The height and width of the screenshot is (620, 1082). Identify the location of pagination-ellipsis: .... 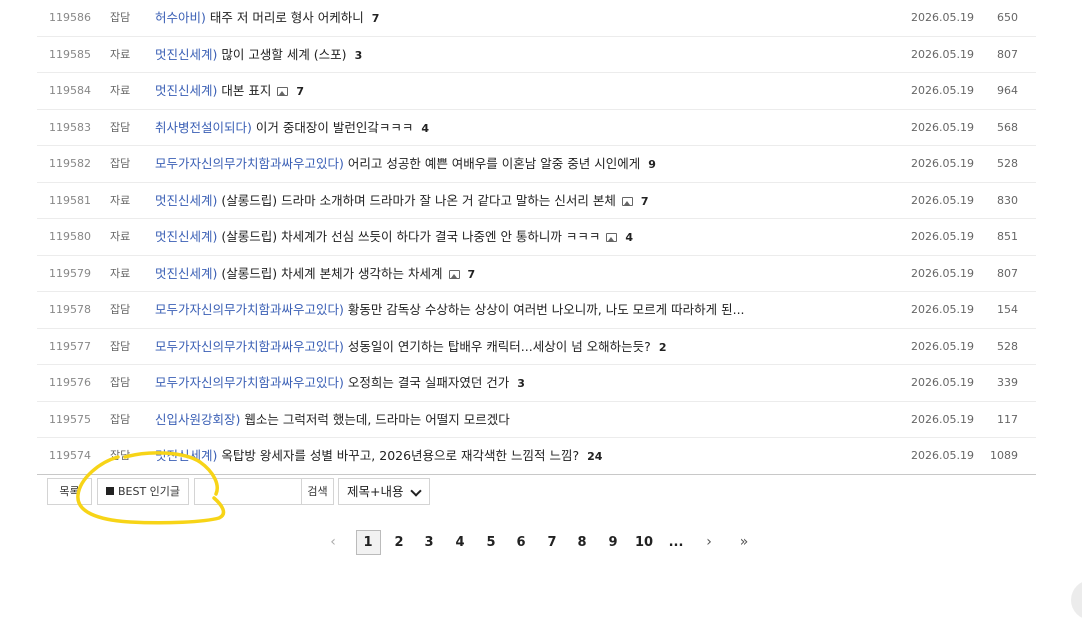
(676, 542).